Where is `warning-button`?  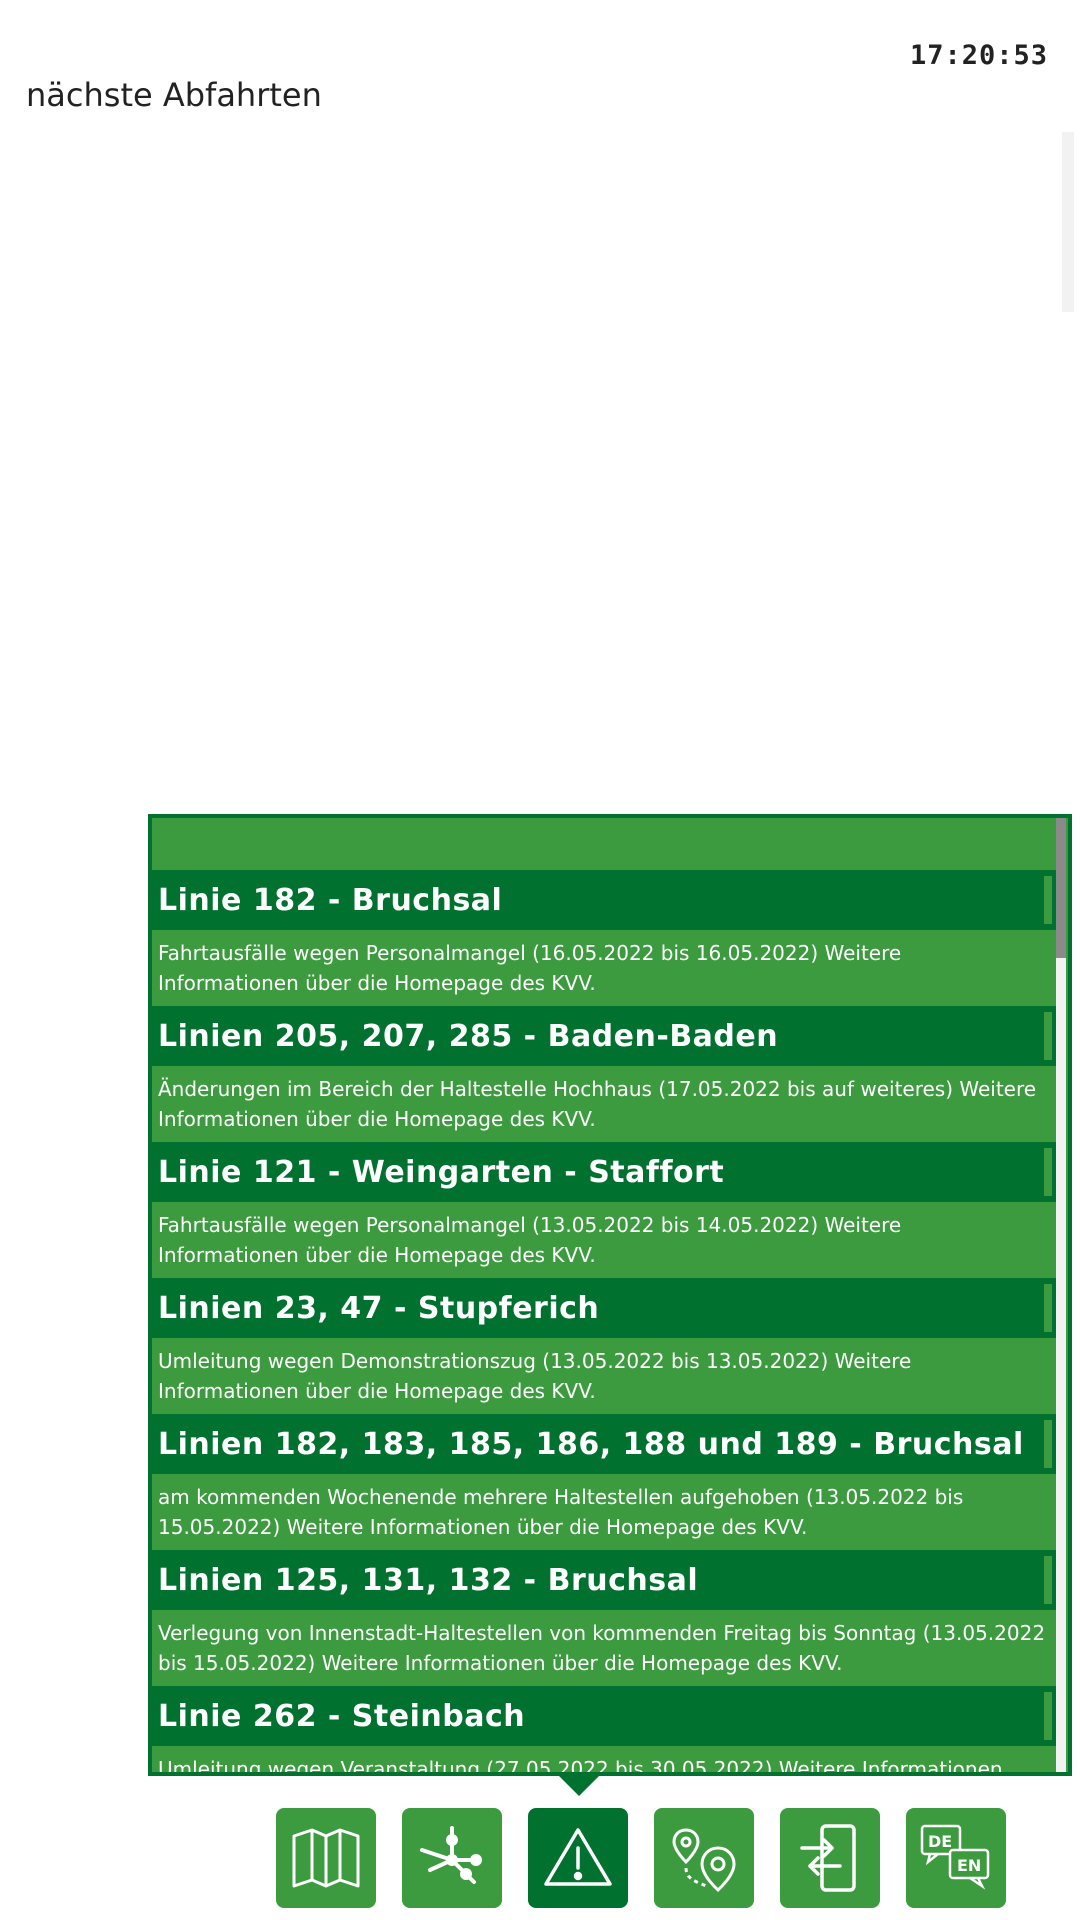
warning-button is located at coordinates (578, 1858).